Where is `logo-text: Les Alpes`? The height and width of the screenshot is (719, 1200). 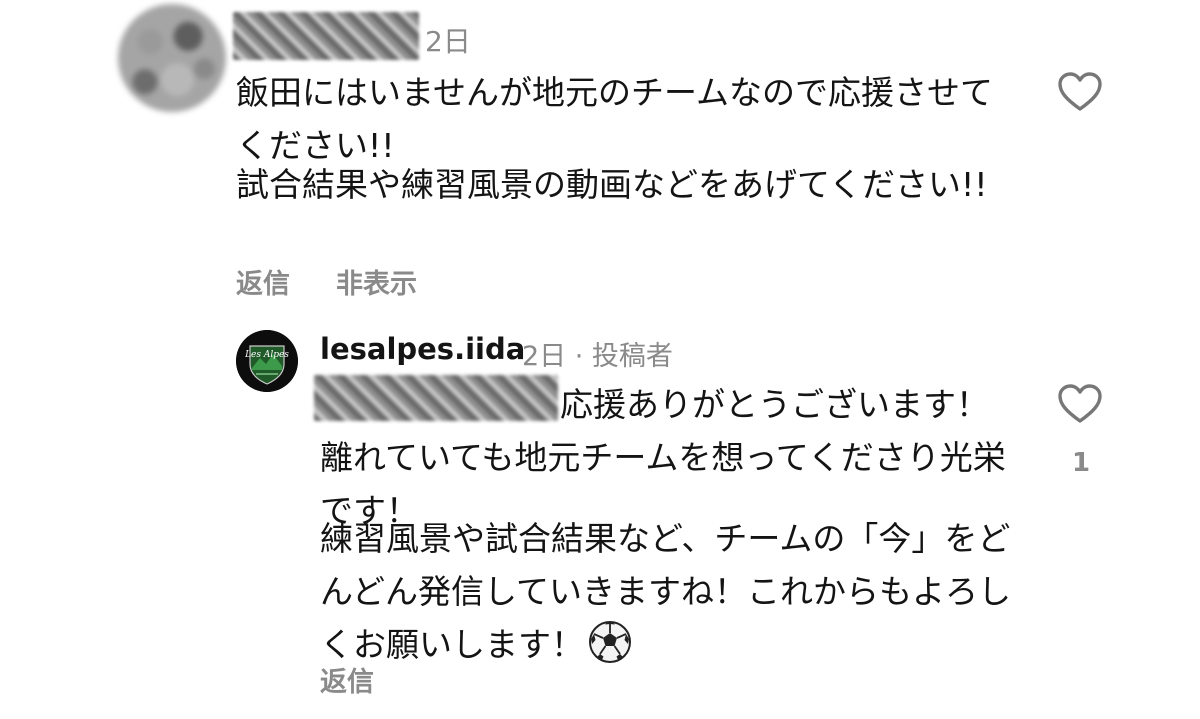
logo-text: Les Alpes is located at coordinates (266, 355).